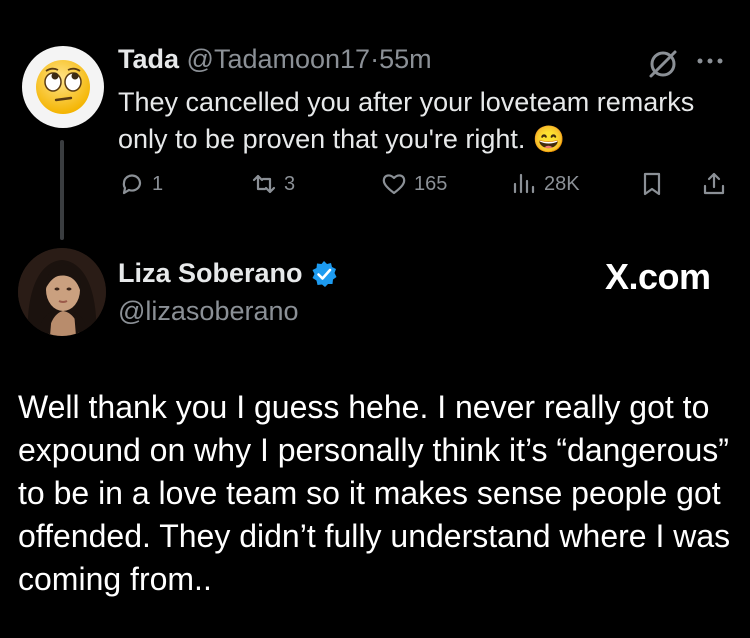 The height and width of the screenshot is (638, 750). What do you see at coordinates (658, 276) in the screenshot?
I see `x-com-watermark: X.com` at bounding box center [658, 276].